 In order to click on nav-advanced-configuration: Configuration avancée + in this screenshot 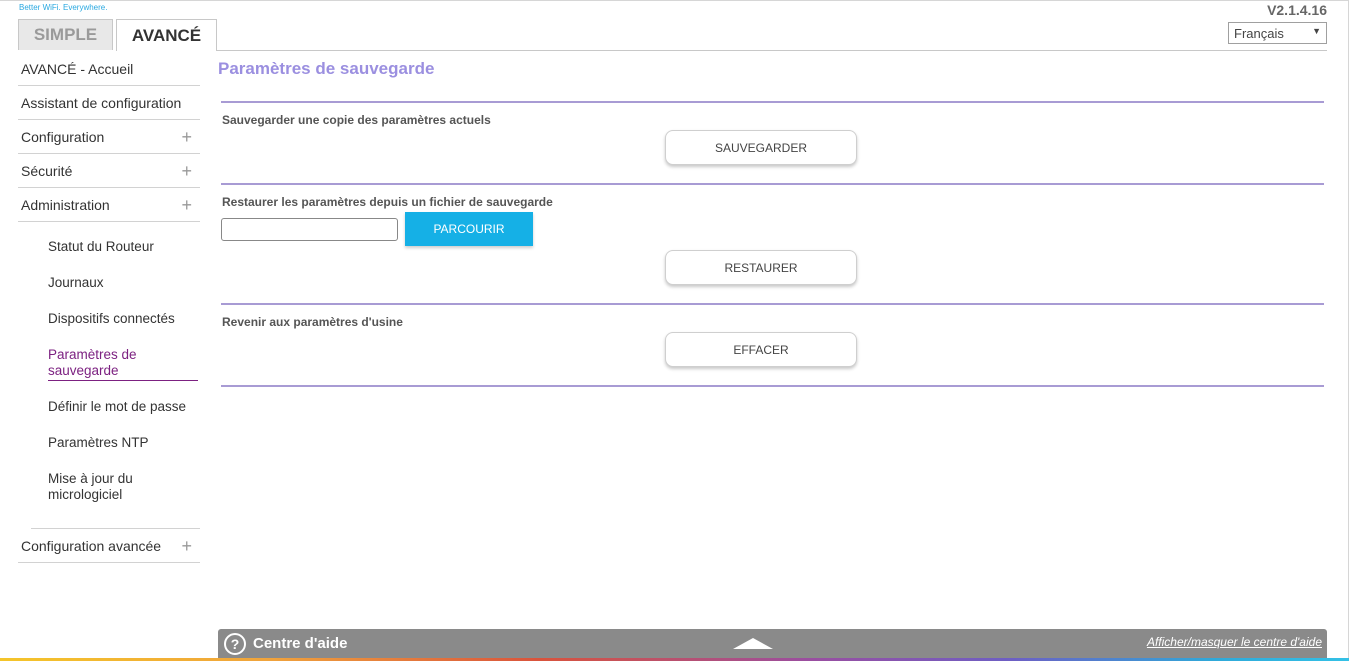, I will do `click(109, 546)`.